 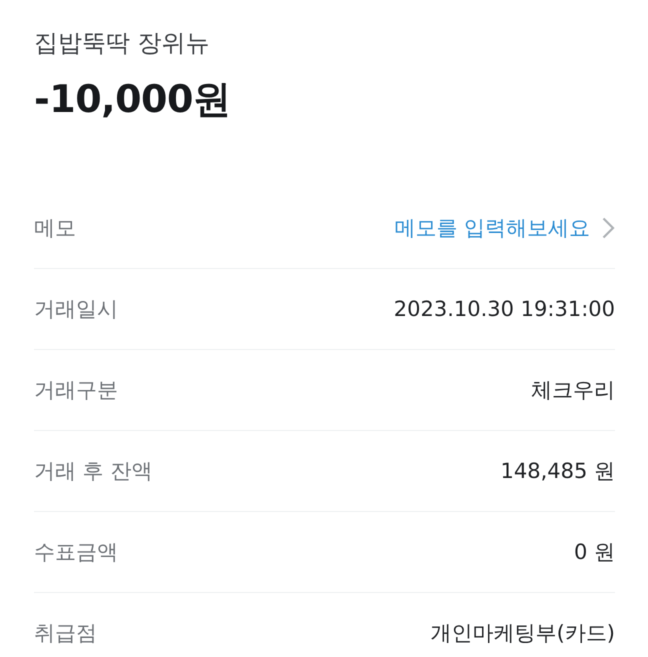 What do you see at coordinates (133, 99) in the screenshot?
I see `transaction-amount: -10,000원` at bounding box center [133, 99].